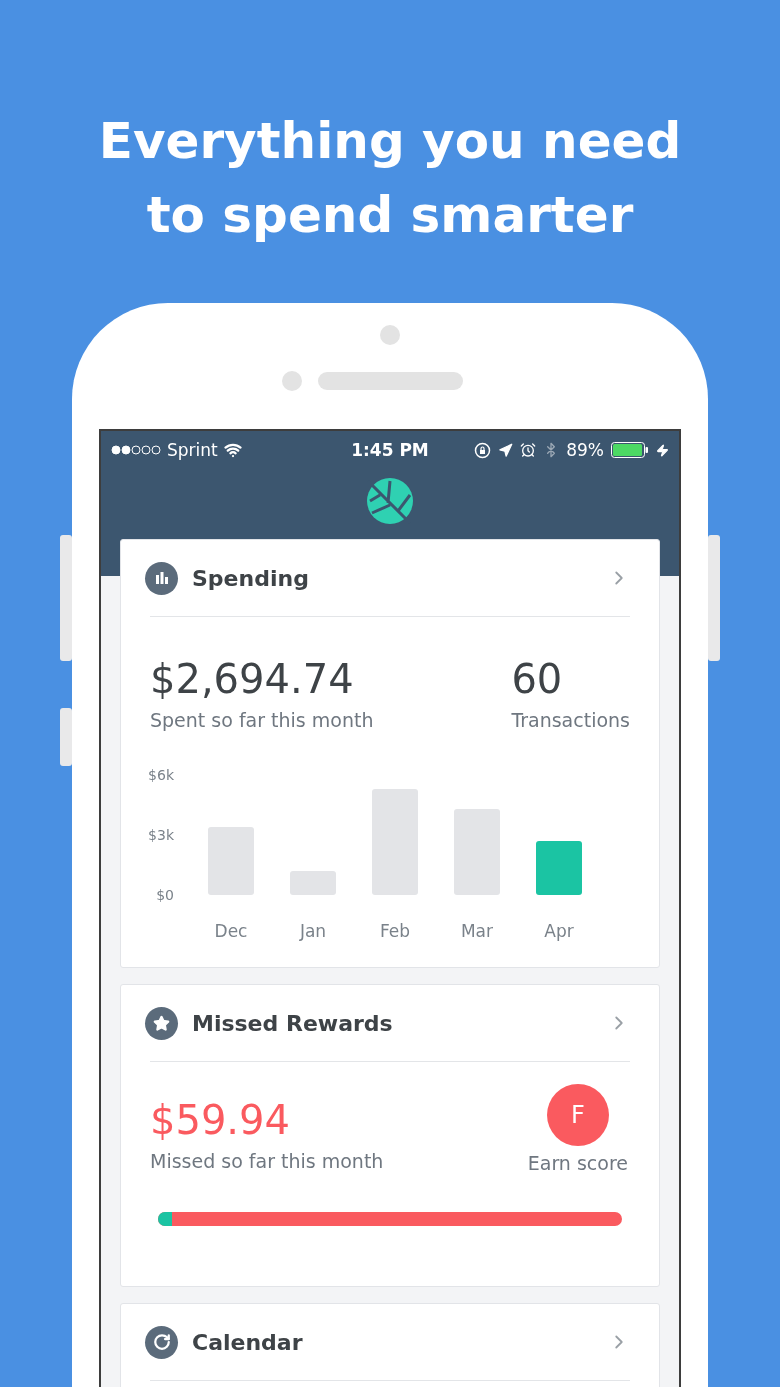 The width and height of the screenshot is (780, 1387). I want to click on leaf-logo, so click(390, 501).